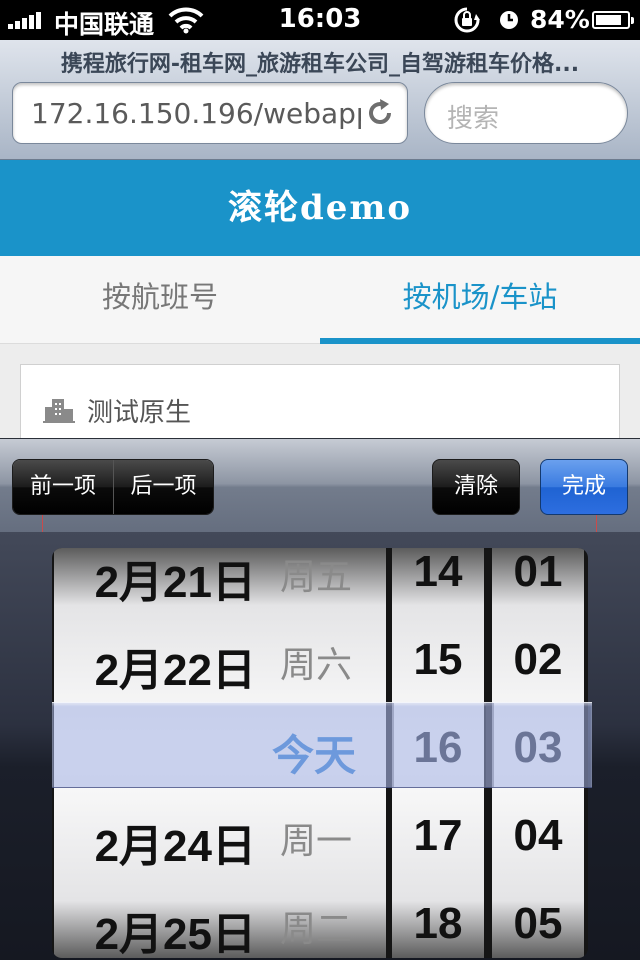 This screenshot has width=640, height=960. Describe the element at coordinates (438, 748) in the screenshot. I see `hour-option-selected: 16` at that location.